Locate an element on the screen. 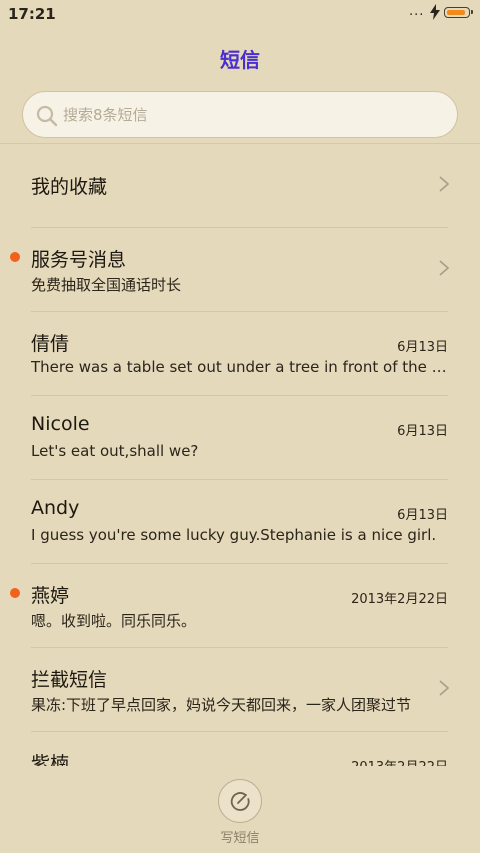 The image size is (480, 853). list-item-thread: Nicole 6月13日 Let's eat out,shall we? is located at coordinates (240, 438).